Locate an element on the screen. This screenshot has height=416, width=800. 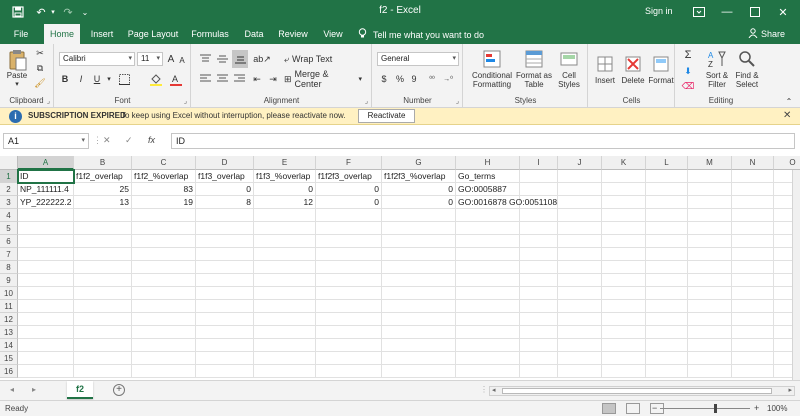
sign-in-link: Sign in is located at coordinates (659, 11).